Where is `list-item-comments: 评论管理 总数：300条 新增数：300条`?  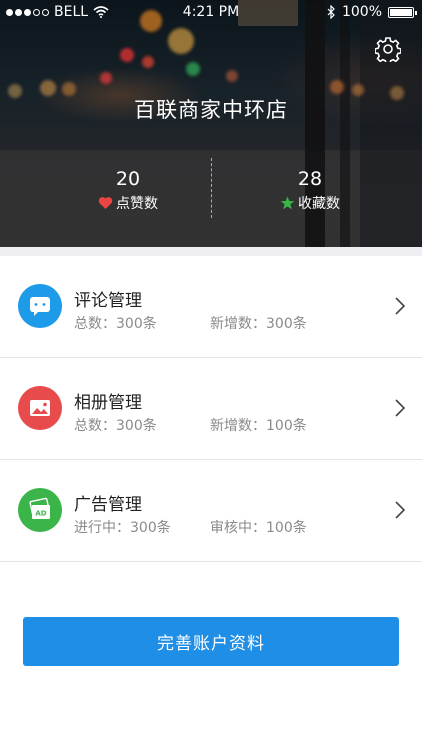 list-item-comments: 评论管理 总数：300条 新增数：300条 is located at coordinates (211, 307).